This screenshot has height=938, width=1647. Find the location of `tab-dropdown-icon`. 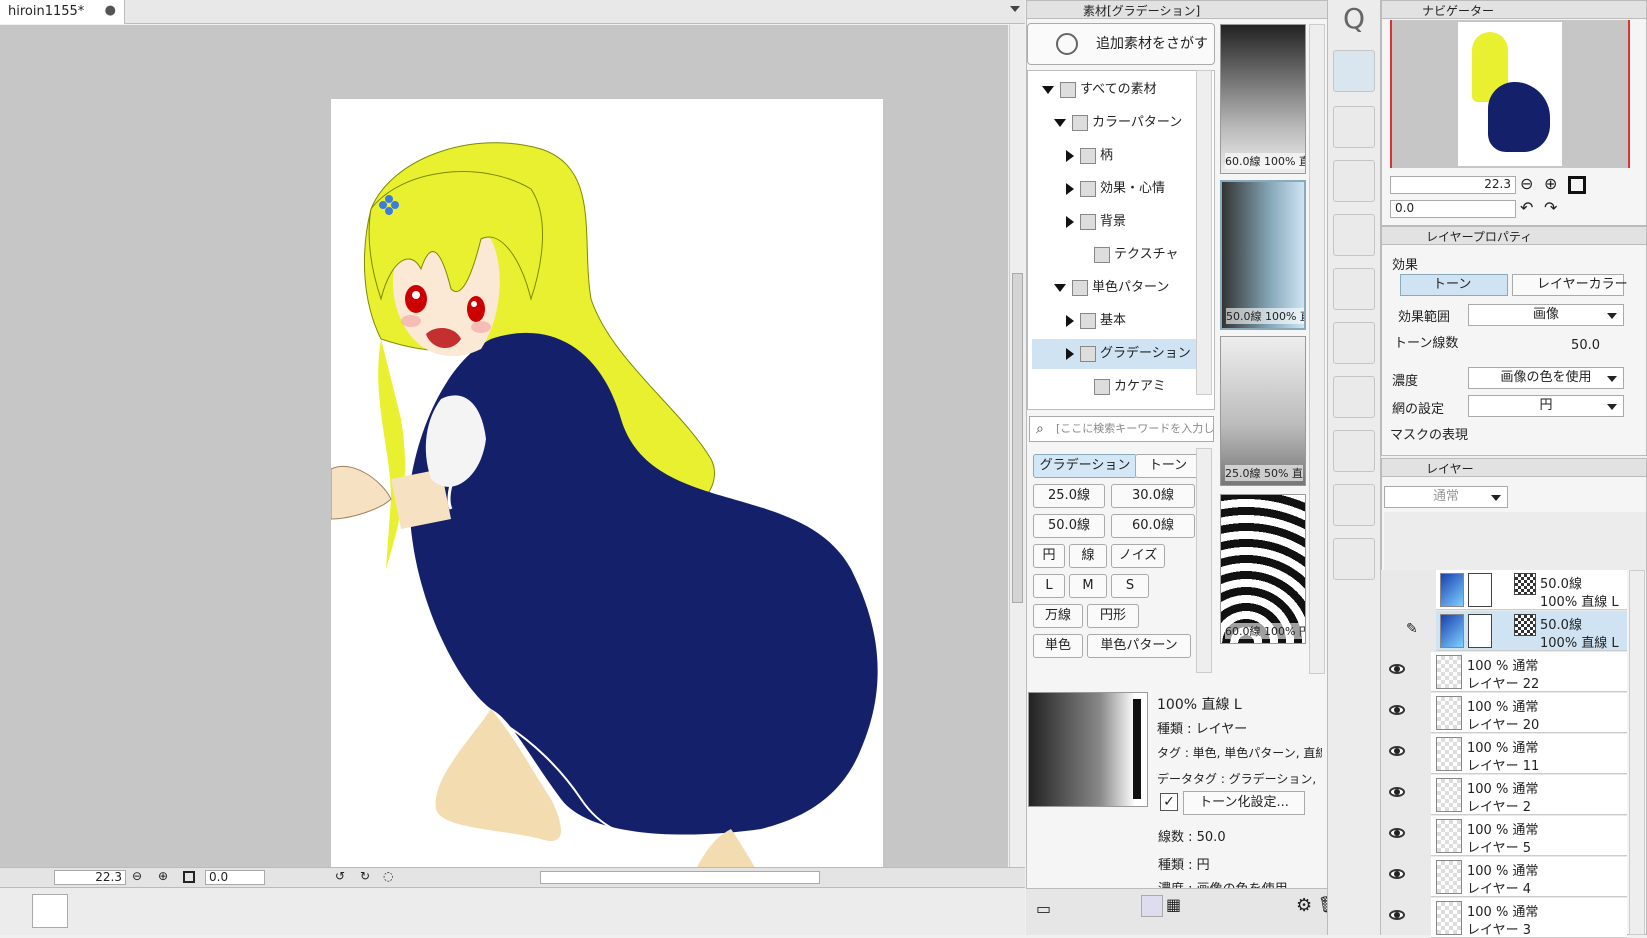

tab-dropdown-icon is located at coordinates (1015, 9).